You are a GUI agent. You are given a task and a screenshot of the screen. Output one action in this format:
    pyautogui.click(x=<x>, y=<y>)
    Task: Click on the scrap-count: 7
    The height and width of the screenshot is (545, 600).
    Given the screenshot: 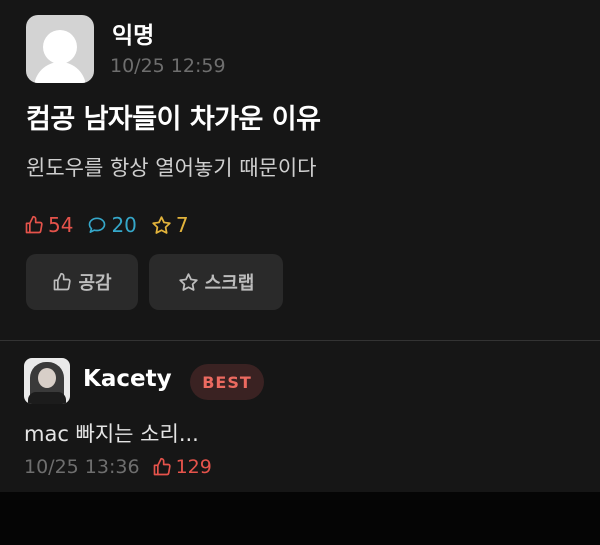 What is the action you would take?
    pyautogui.click(x=182, y=225)
    